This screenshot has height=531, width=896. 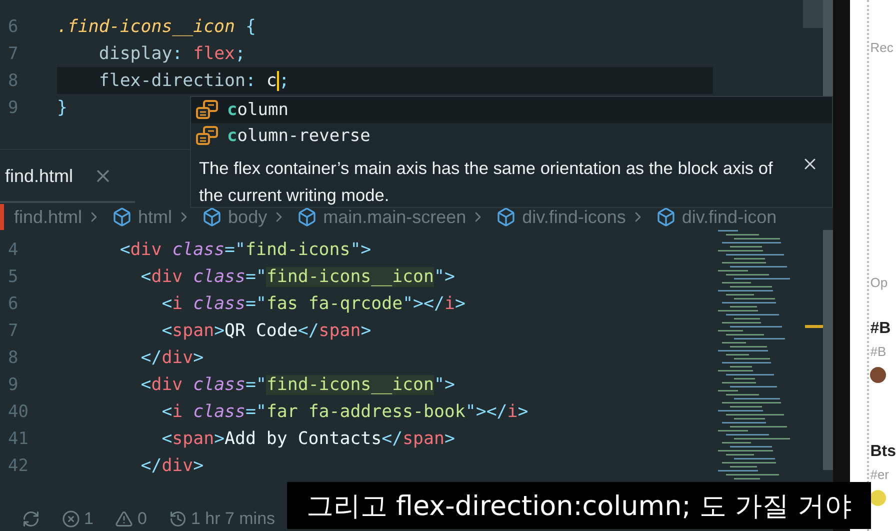 What do you see at coordinates (486, 182) in the screenshot?
I see `suggestion-description: The flex container’s main axis has the same orientation as the block axis of the current writing mode.` at bounding box center [486, 182].